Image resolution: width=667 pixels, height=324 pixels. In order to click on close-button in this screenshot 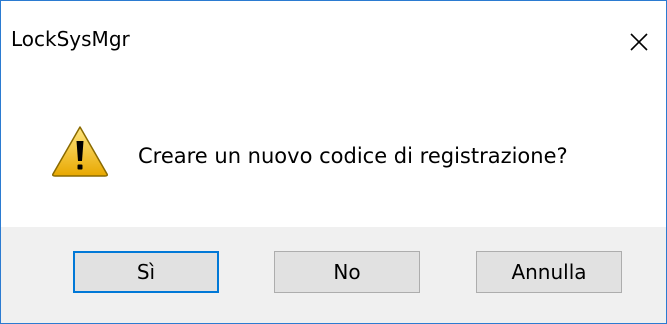, I will do `click(638, 41)`.